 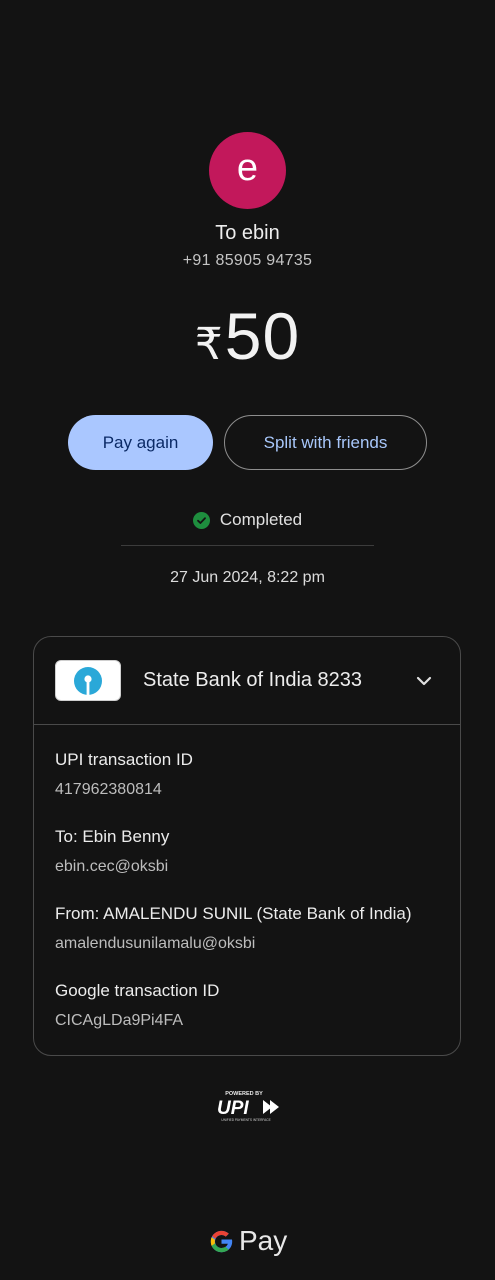 I want to click on chevron-down-icon, so click(x=424, y=681).